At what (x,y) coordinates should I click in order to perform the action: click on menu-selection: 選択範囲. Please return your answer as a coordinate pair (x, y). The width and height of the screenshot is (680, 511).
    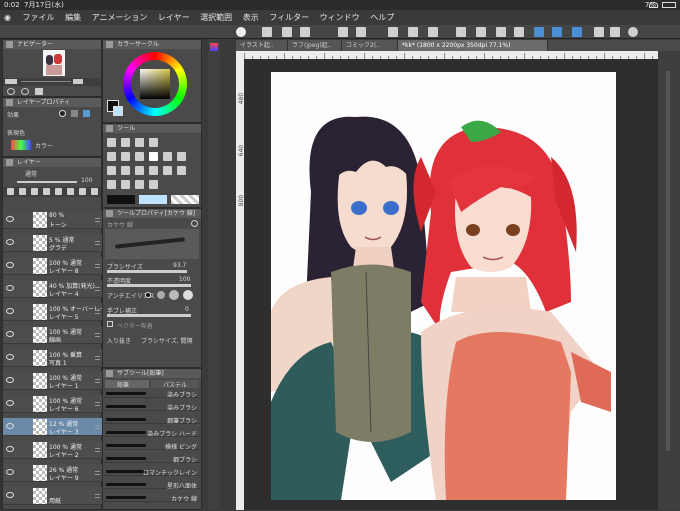
    Looking at the image, I should click on (216, 17).